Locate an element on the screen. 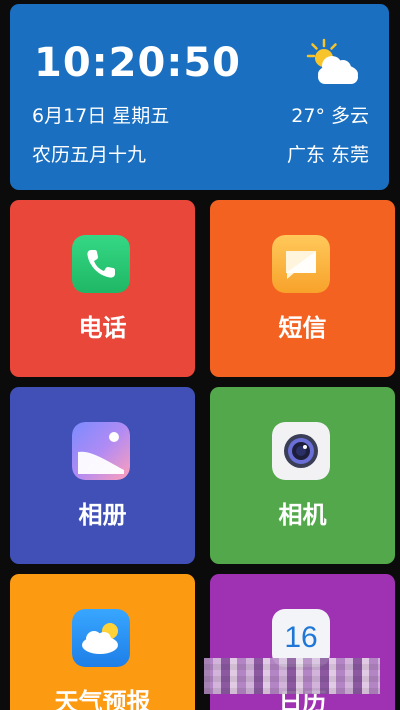 This screenshot has height=710, width=400. partly-cloudy-icon is located at coordinates (332, 61).